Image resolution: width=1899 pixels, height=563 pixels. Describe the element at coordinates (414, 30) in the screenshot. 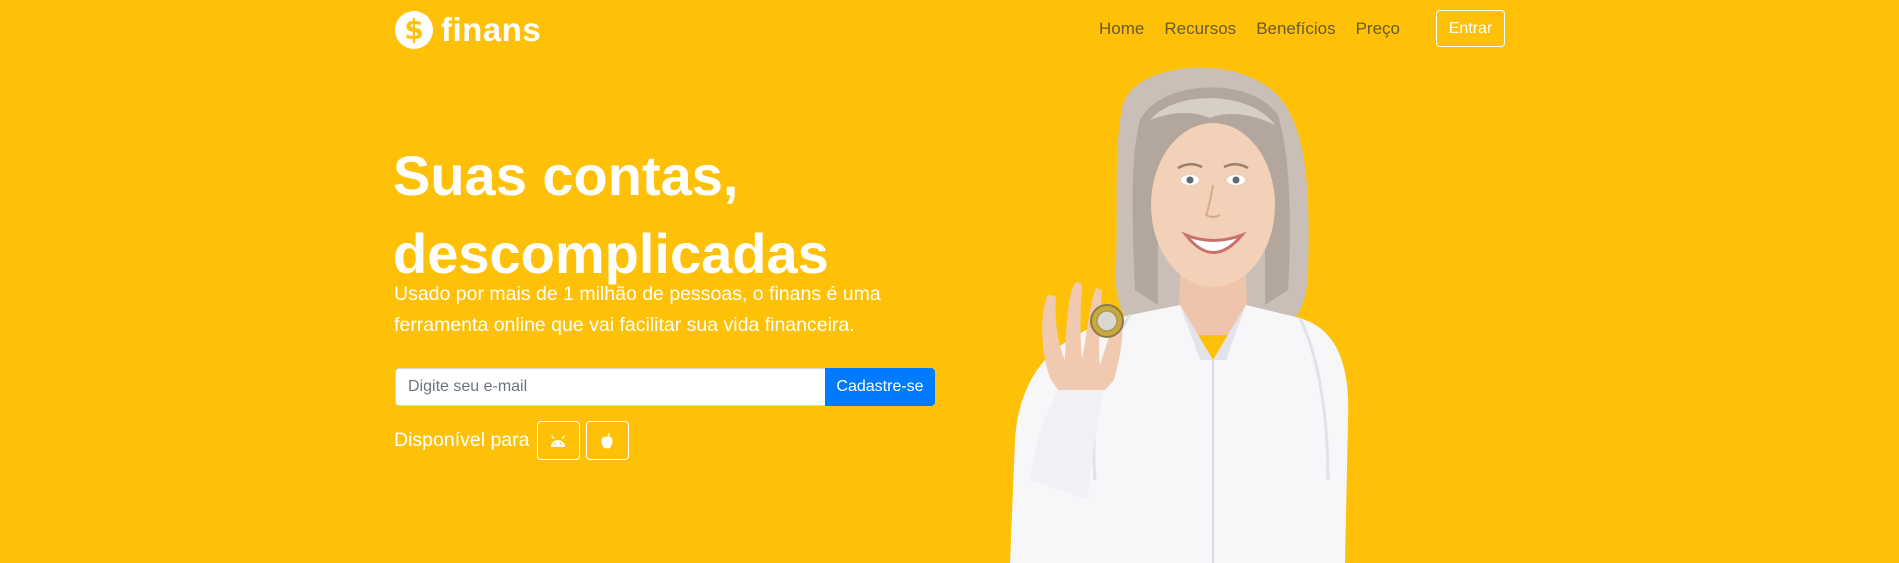

I see `dollar-coin-icon: $` at that location.